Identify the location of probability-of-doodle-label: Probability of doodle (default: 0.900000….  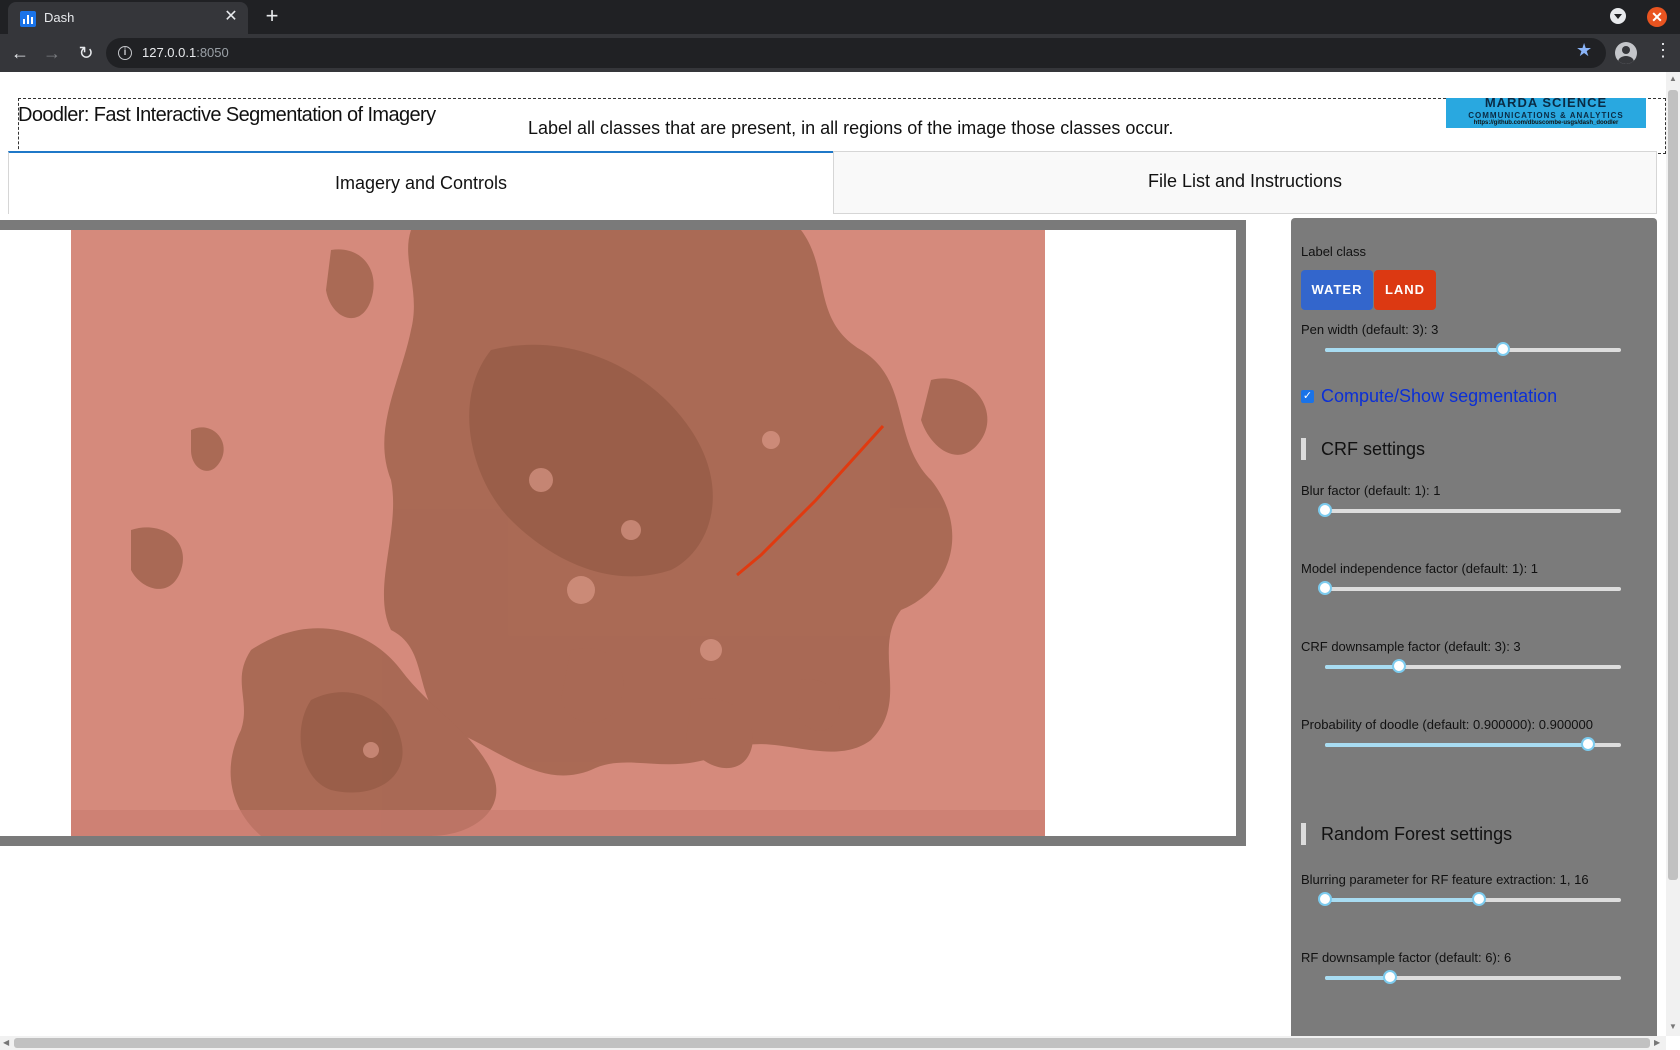
(1447, 724).